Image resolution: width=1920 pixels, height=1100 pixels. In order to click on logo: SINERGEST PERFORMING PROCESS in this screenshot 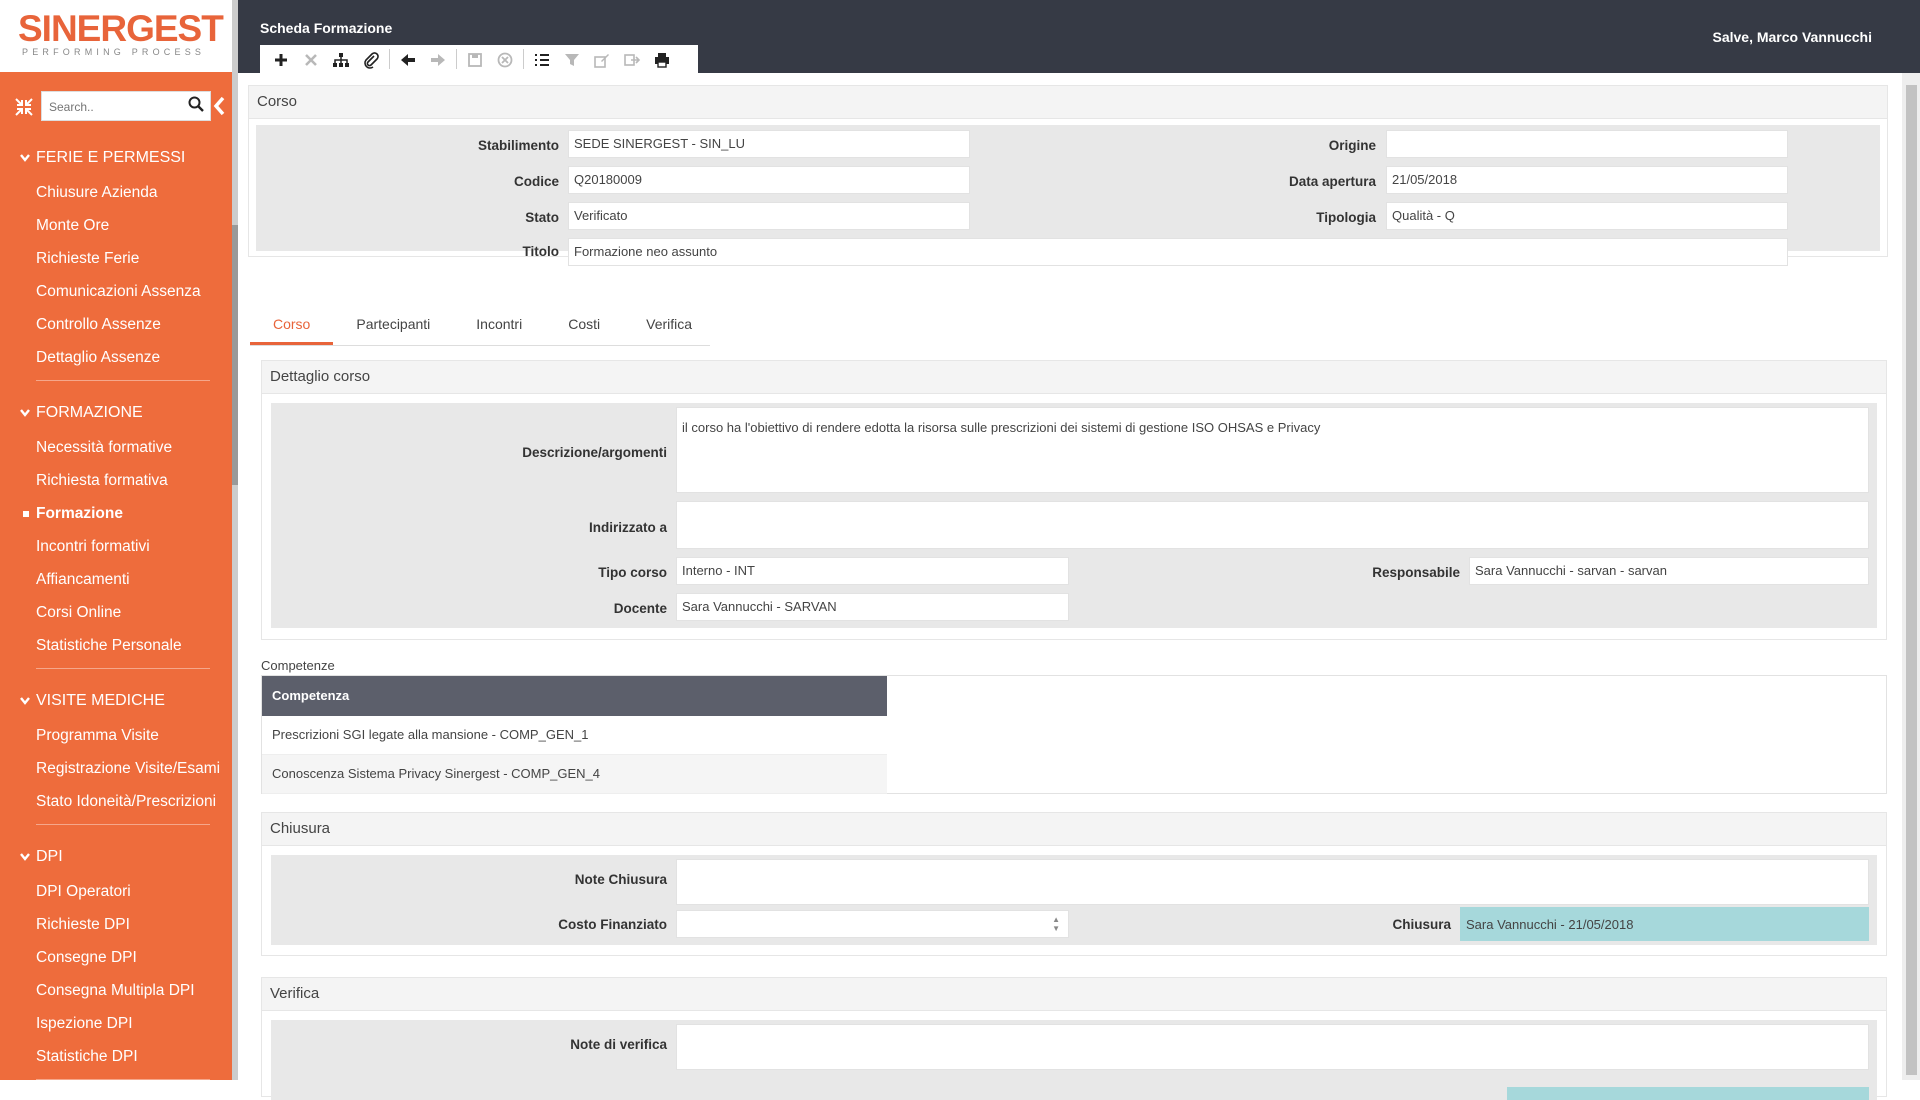, I will do `click(116, 36)`.